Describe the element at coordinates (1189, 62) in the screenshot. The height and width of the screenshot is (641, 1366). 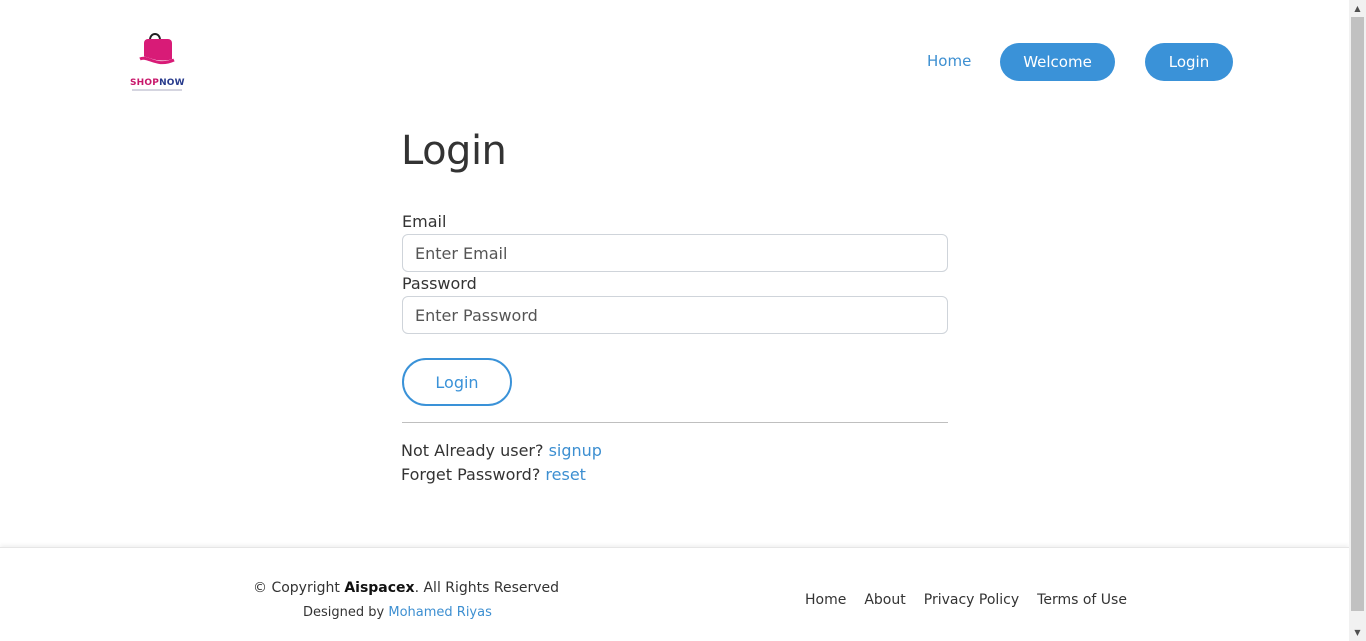
I see `nav-login-button: Login` at that location.